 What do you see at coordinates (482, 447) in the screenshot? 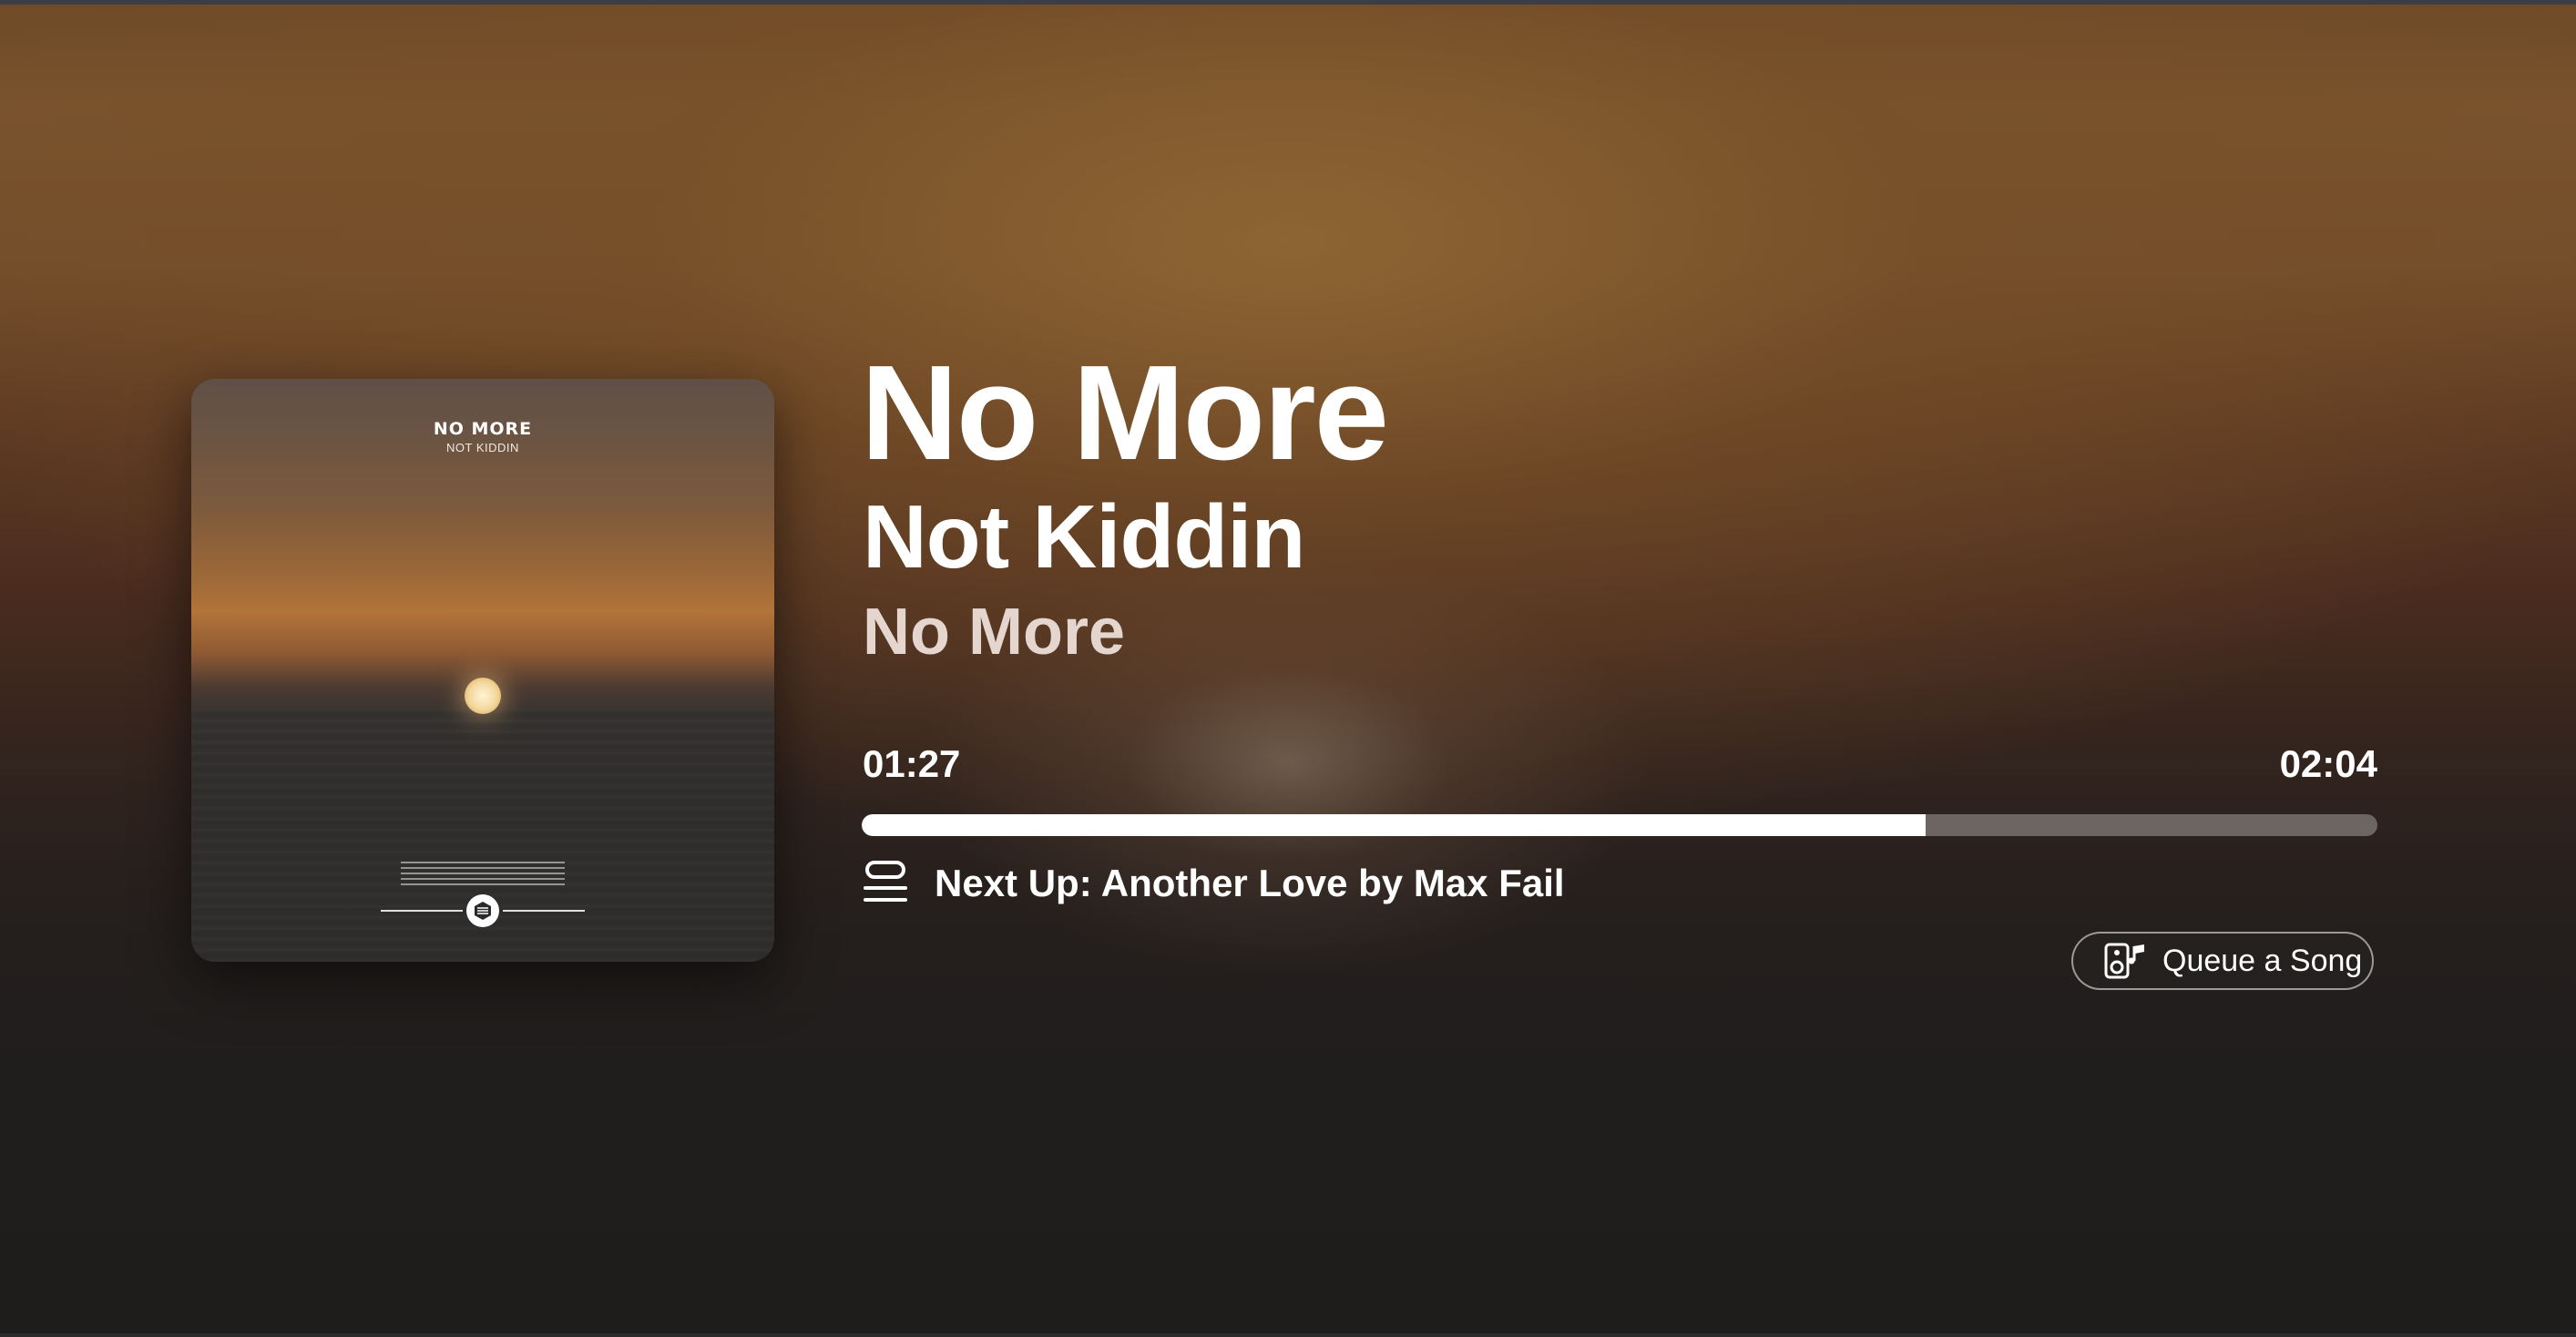
I see `album-art-artist: NOT KIDDIN` at bounding box center [482, 447].